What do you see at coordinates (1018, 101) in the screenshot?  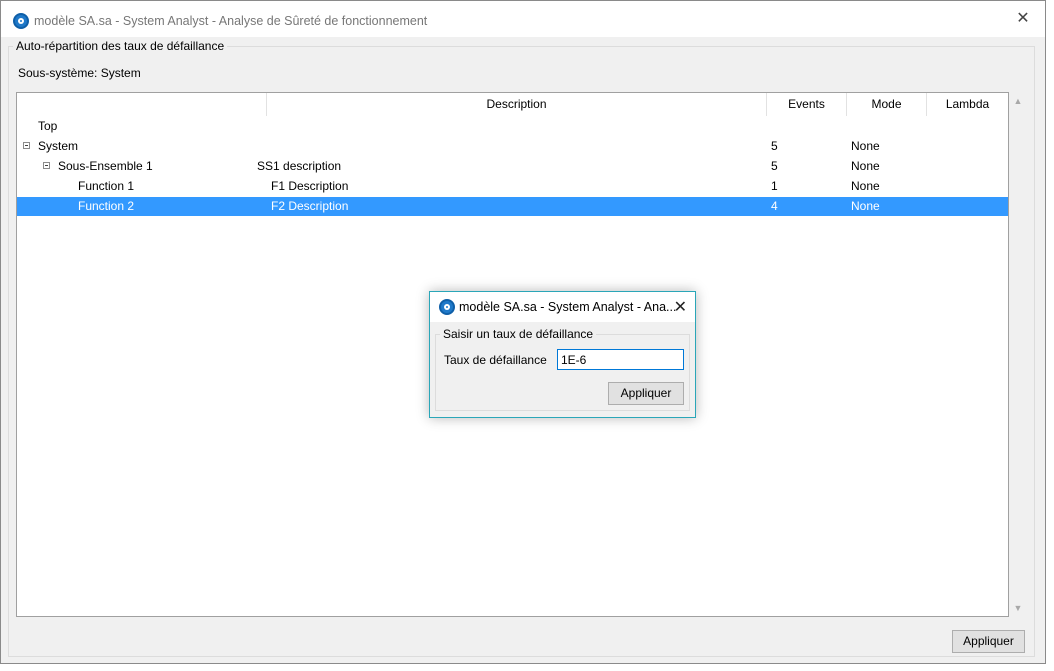 I see `scroll-up-icon: ▲` at bounding box center [1018, 101].